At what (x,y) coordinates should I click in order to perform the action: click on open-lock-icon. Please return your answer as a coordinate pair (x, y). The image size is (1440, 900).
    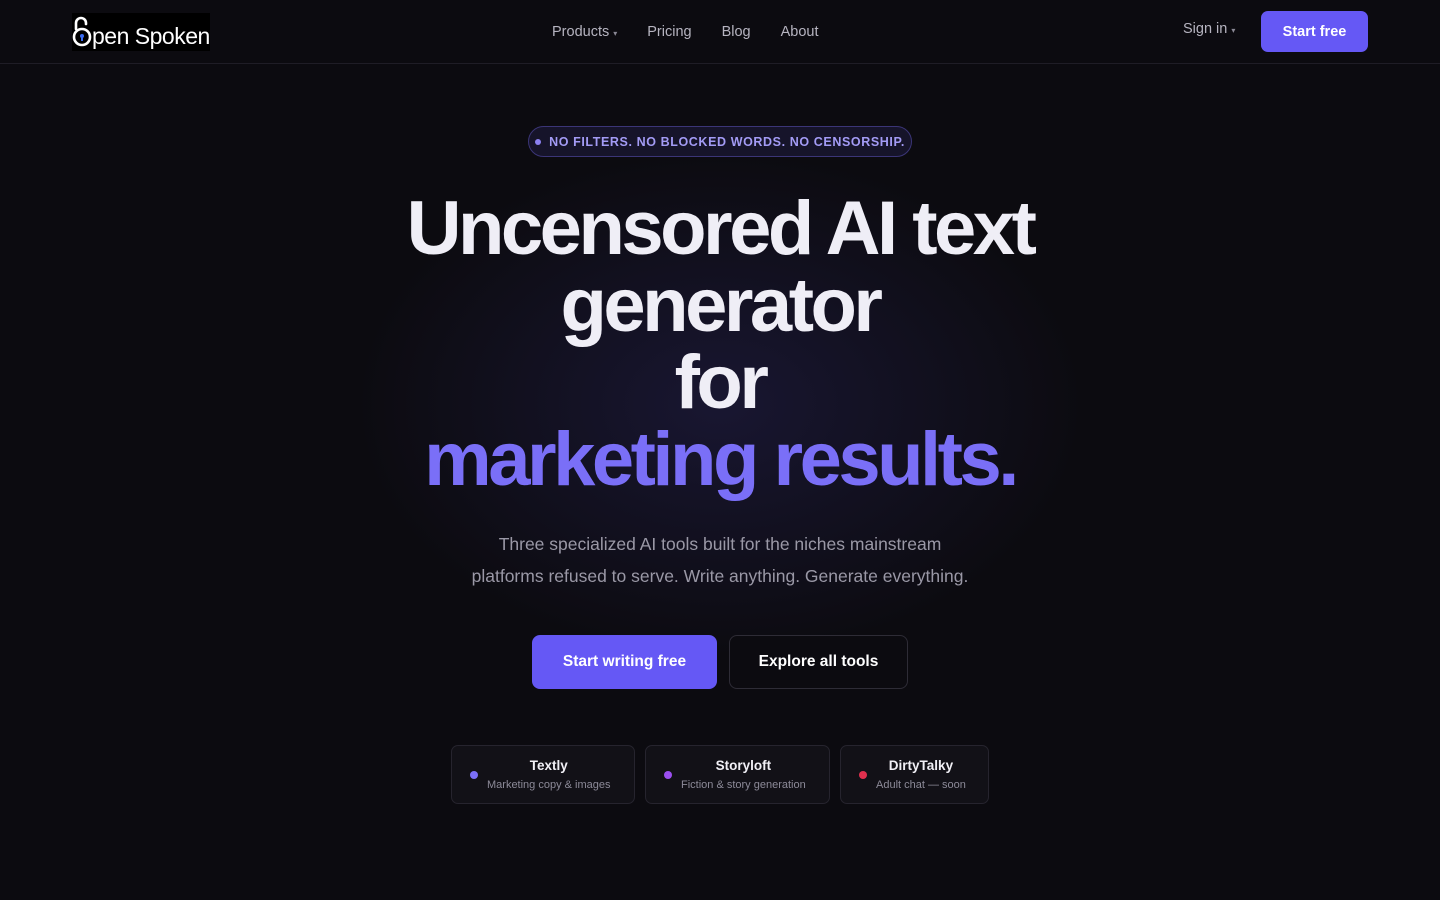
    Looking at the image, I should click on (82, 31).